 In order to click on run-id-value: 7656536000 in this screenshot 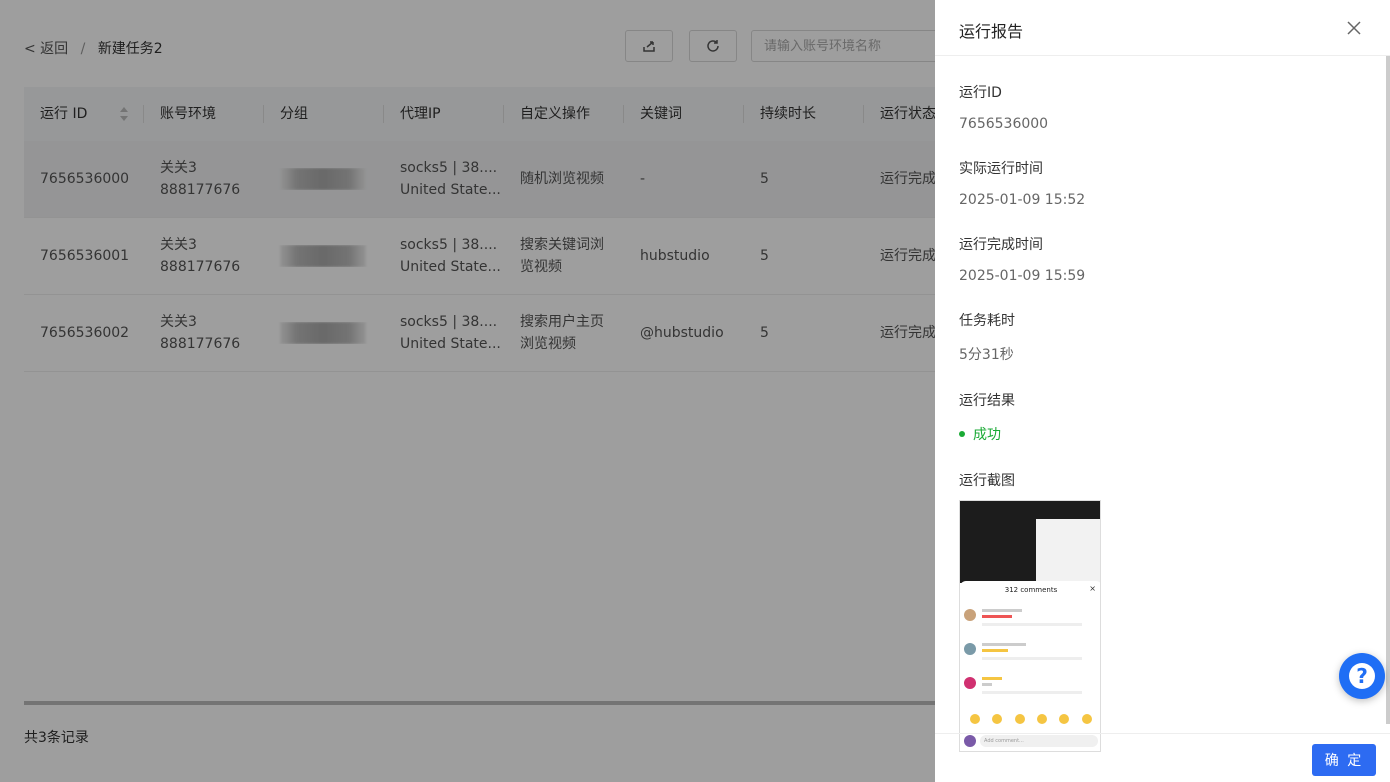, I will do `click(1004, 124)`.